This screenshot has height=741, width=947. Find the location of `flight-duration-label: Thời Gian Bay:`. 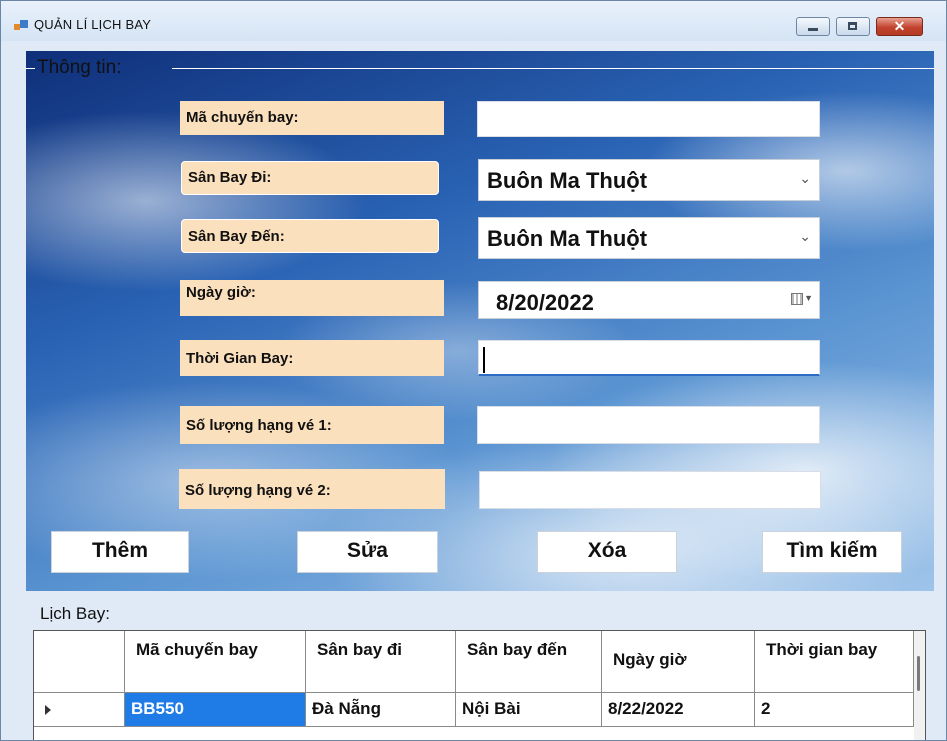

flight-duration-label: Thời Gian Bay: is located at coordinates (312, 358).